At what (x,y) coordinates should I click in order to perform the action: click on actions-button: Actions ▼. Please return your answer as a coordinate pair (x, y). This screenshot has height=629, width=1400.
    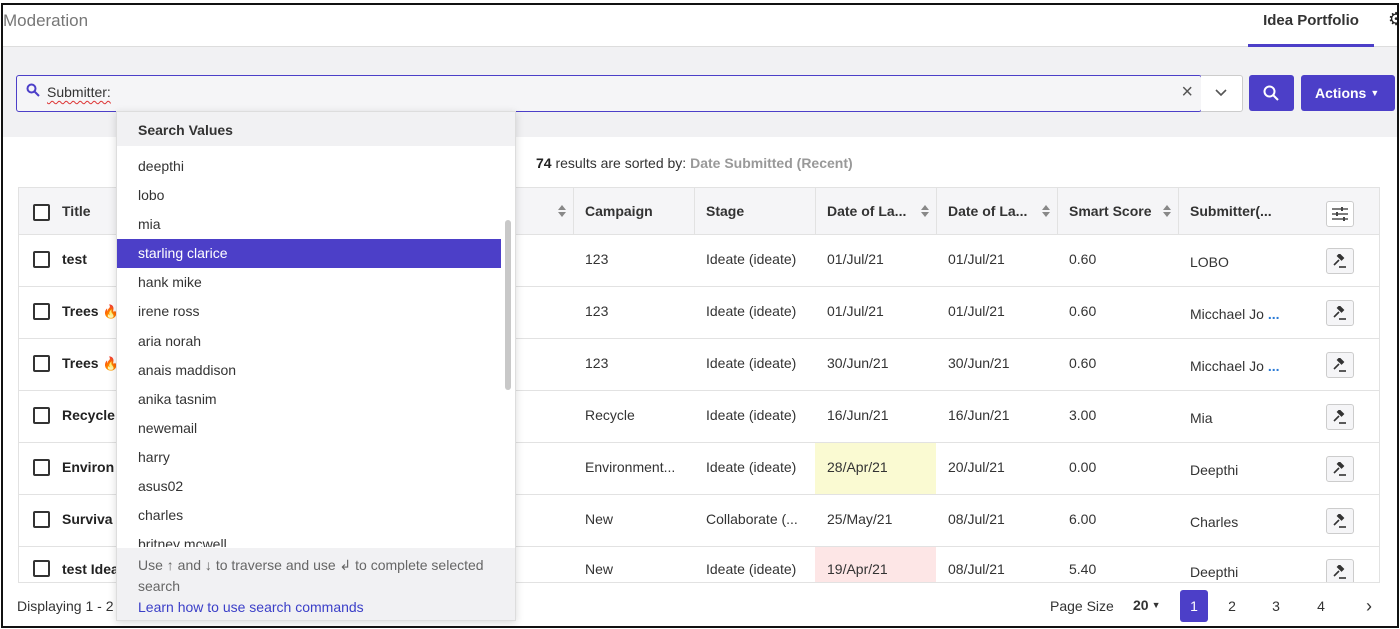
    Looking at the image, I should click on (1348, 93).